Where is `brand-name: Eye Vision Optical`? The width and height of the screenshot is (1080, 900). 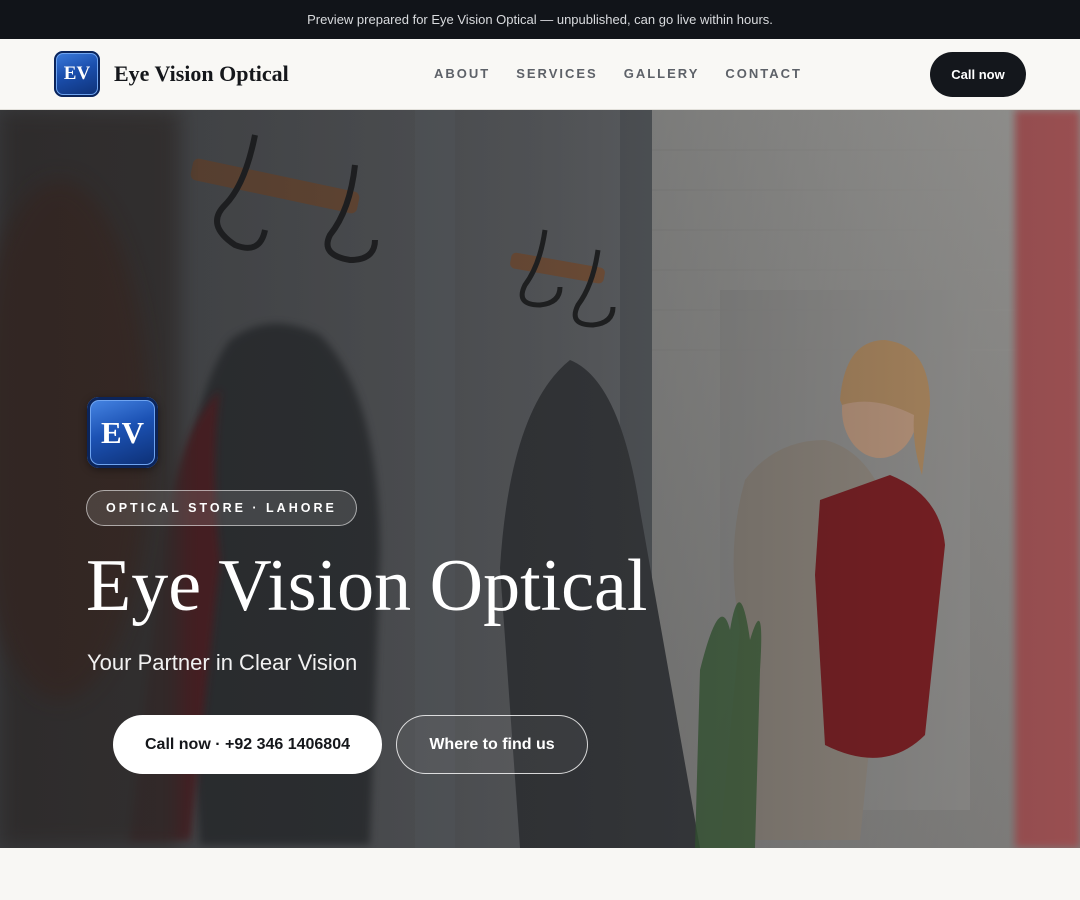 brand-name: Eye Vision Optical is located at coordinates (201, 74).